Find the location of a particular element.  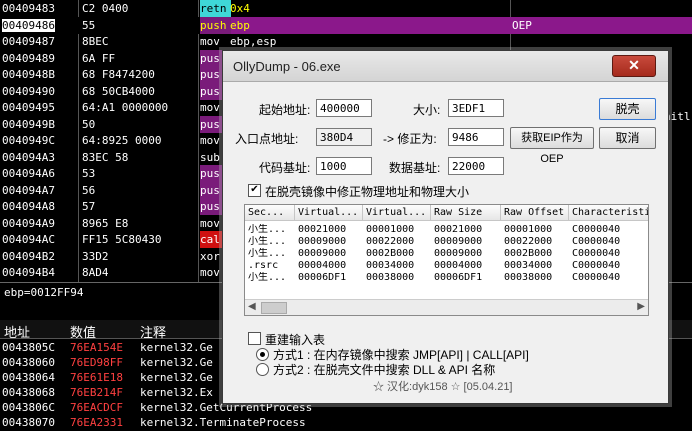

method2-radio is located at coordinates (262, 369).